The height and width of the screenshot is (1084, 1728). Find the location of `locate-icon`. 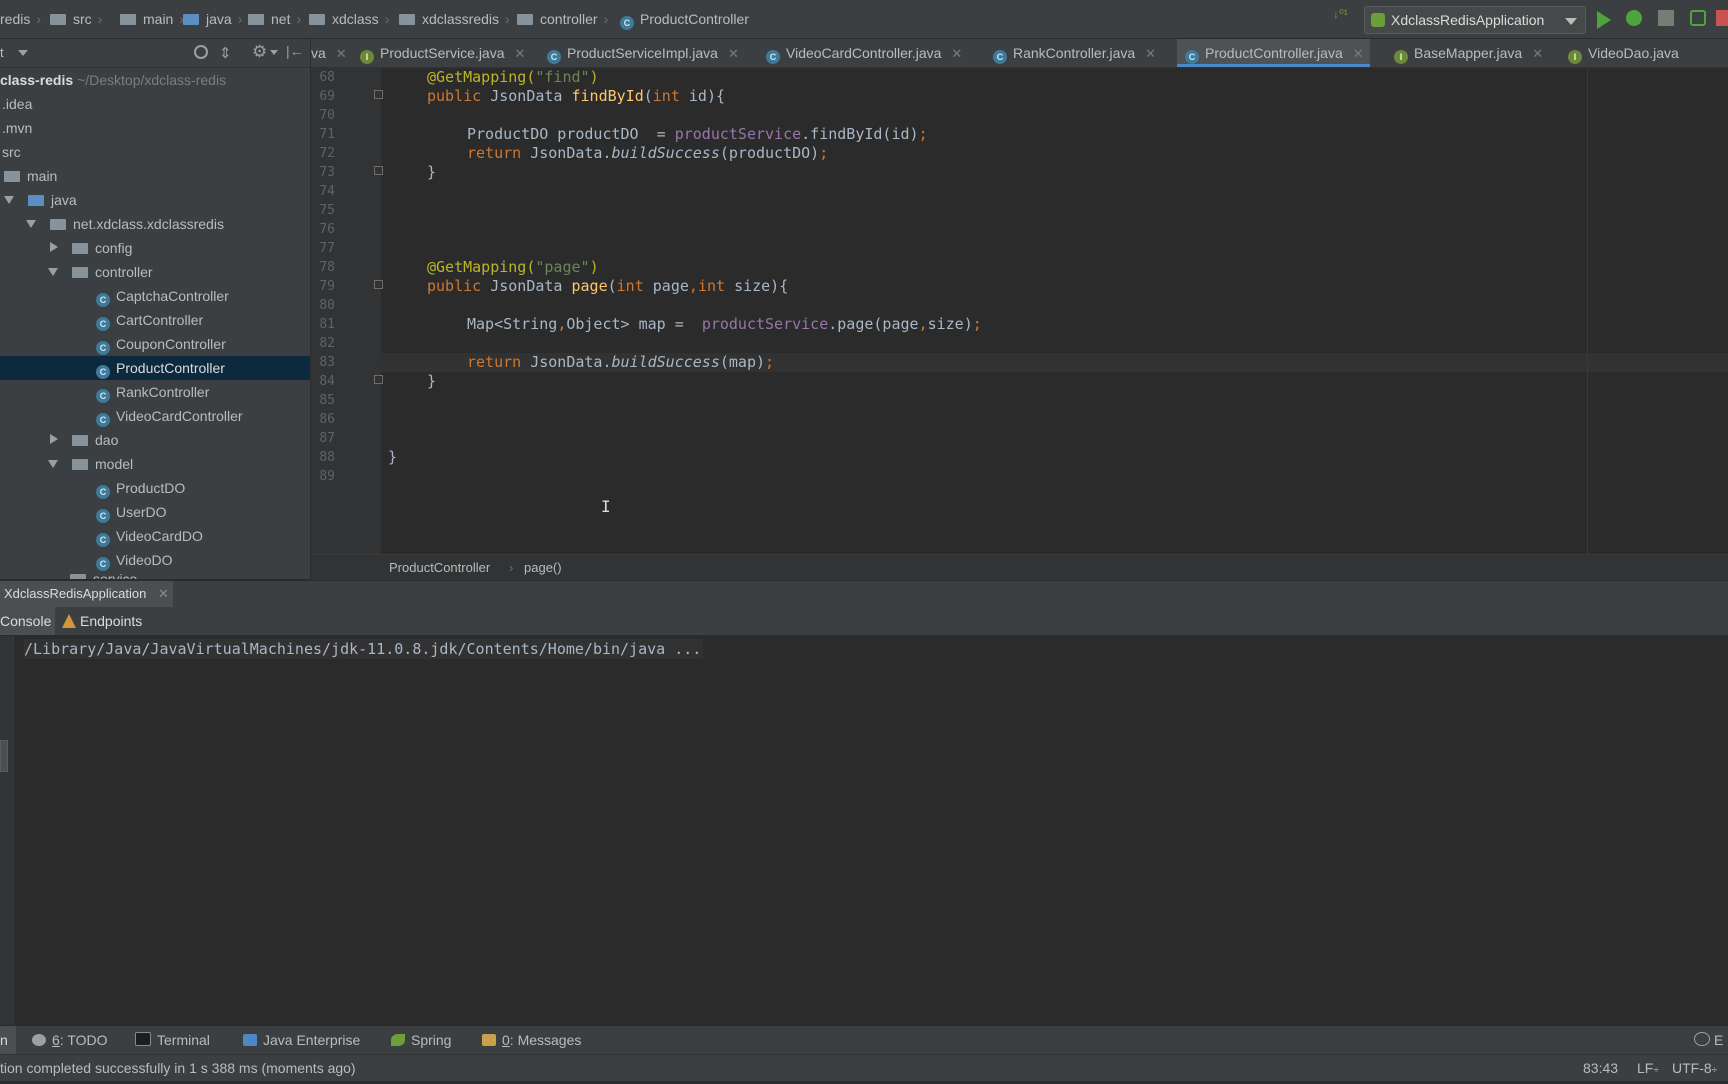

locate-icon is located at coordinates (201, 52).